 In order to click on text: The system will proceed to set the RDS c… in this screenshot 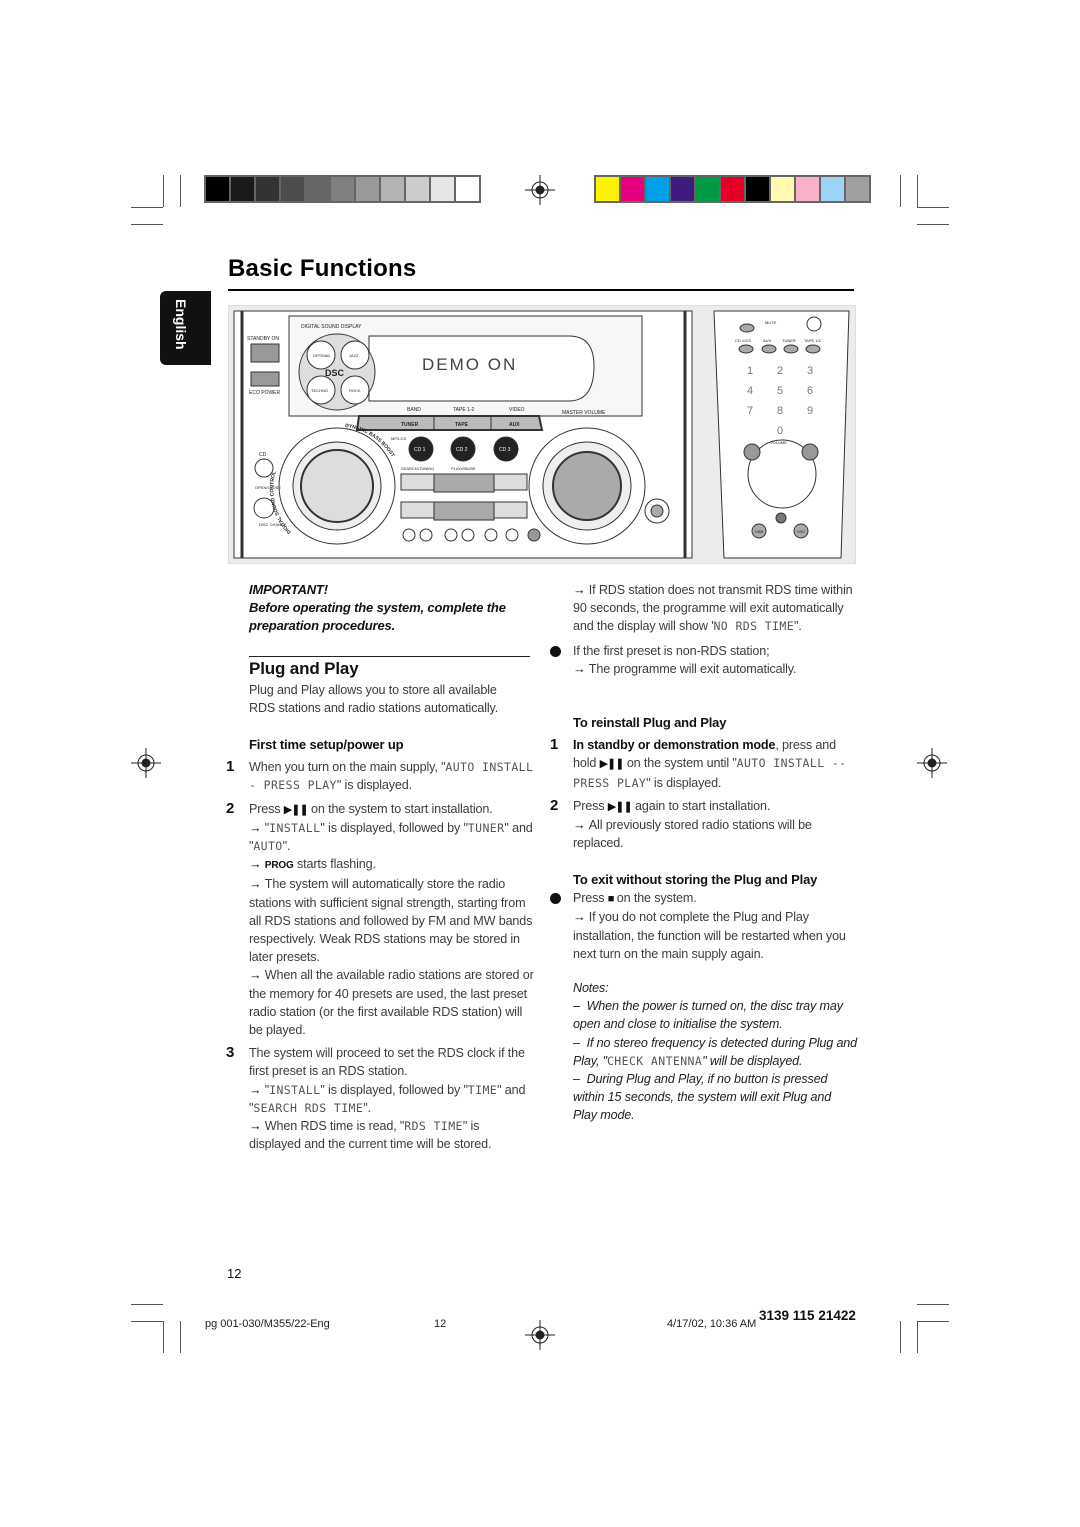, I will do `click(387, 1062)`.